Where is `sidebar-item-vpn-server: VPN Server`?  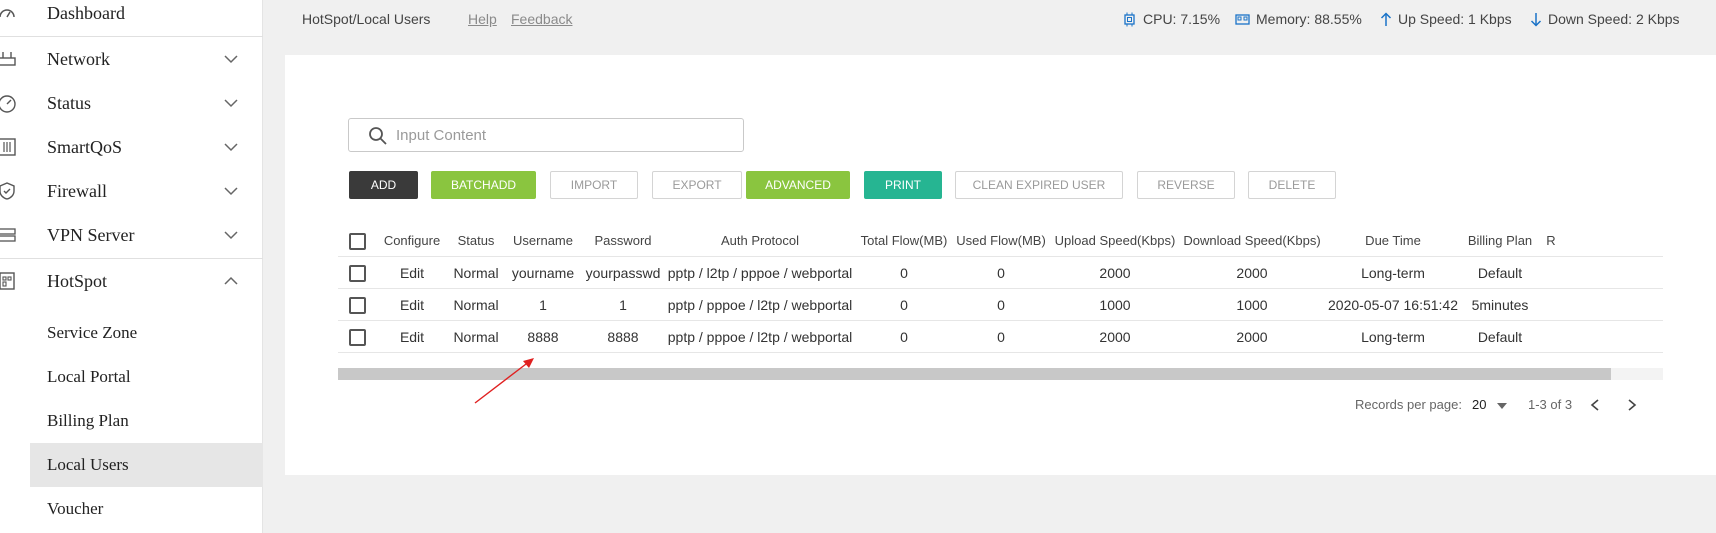 sidebar-item-vpn-server: VPN Server is located at coordinates (131, 235).